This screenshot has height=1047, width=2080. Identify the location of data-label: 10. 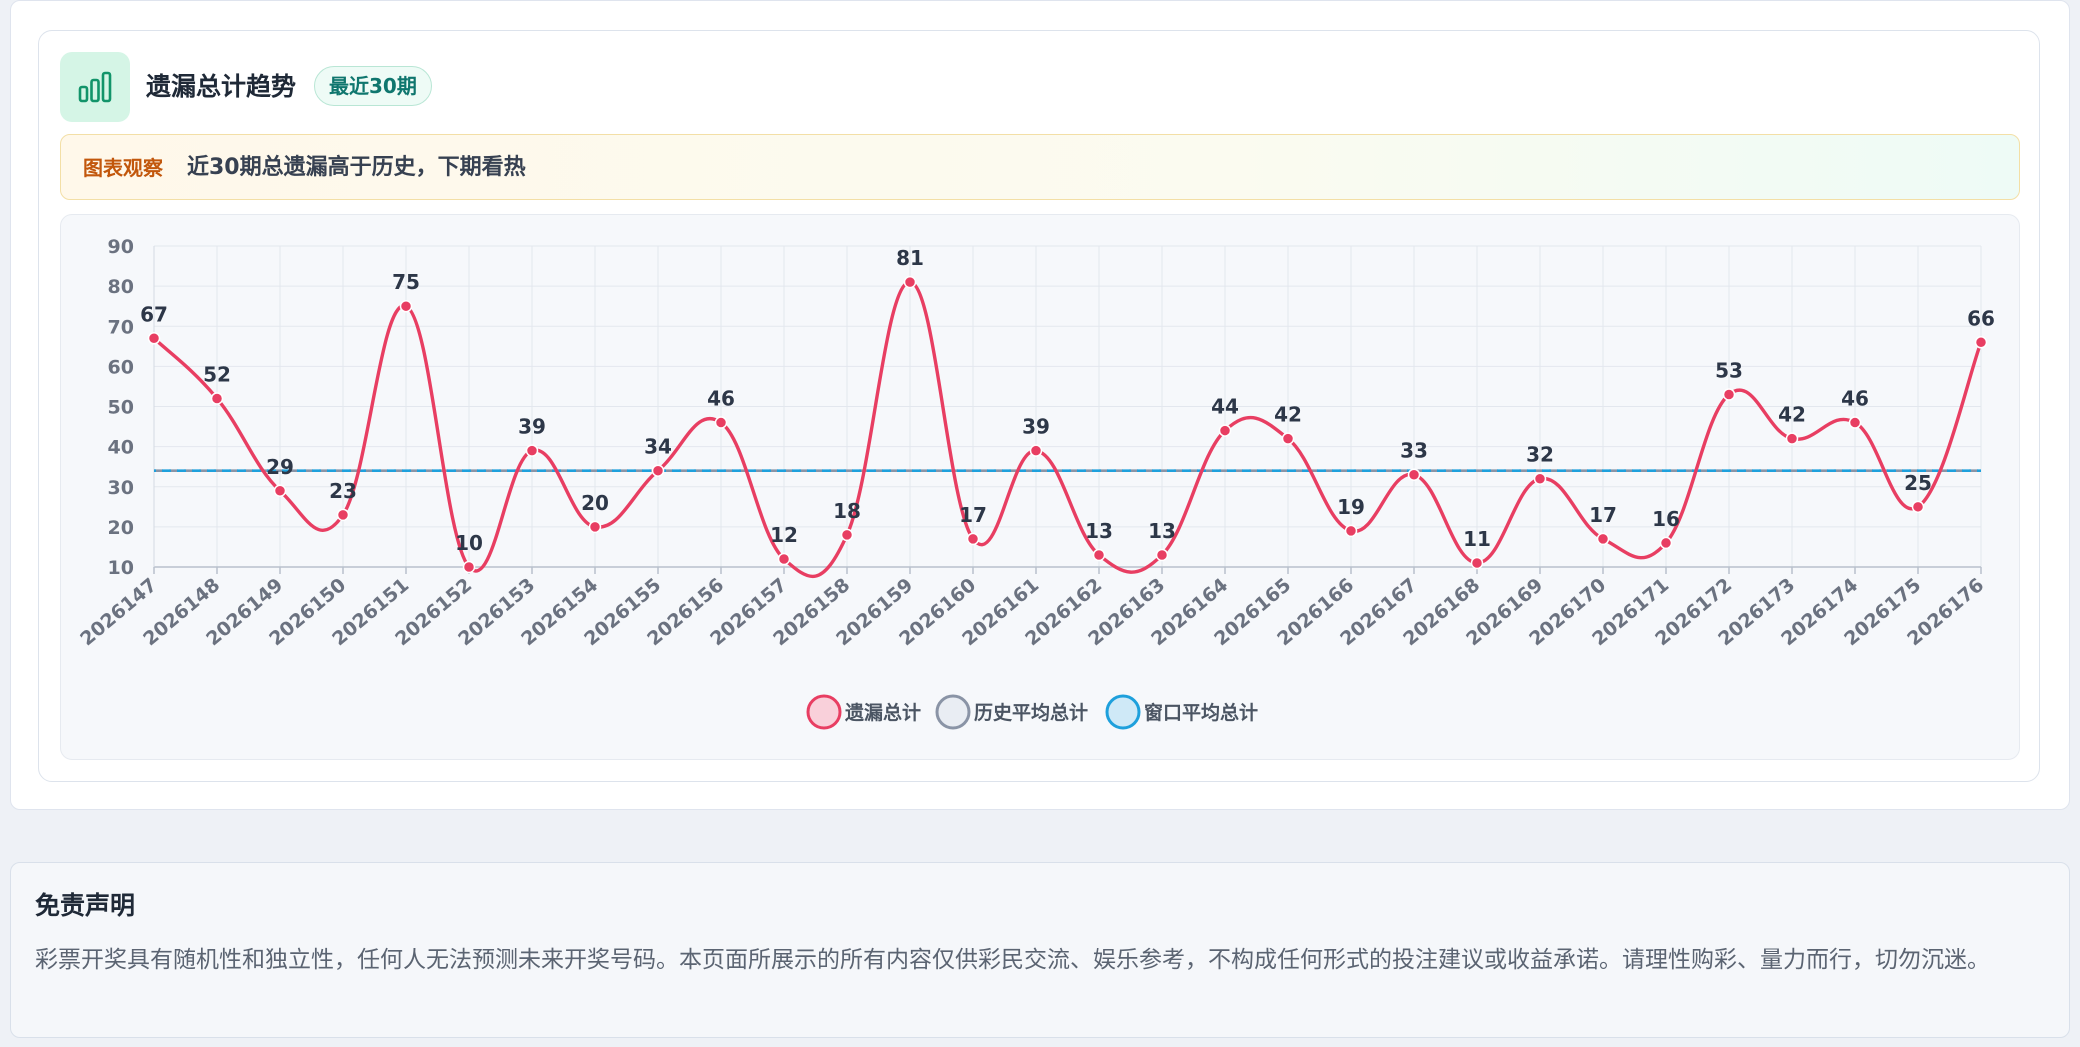
(469, 543).